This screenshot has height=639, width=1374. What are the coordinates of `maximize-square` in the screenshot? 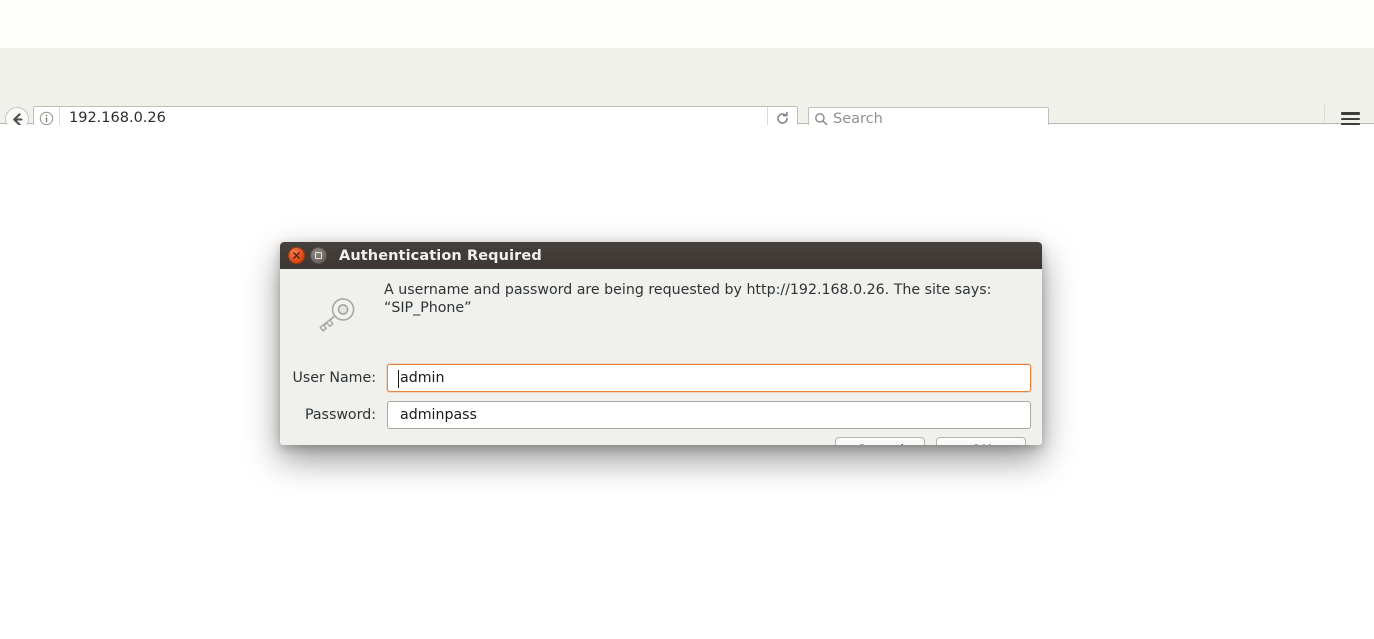 It's located at (318, 255).